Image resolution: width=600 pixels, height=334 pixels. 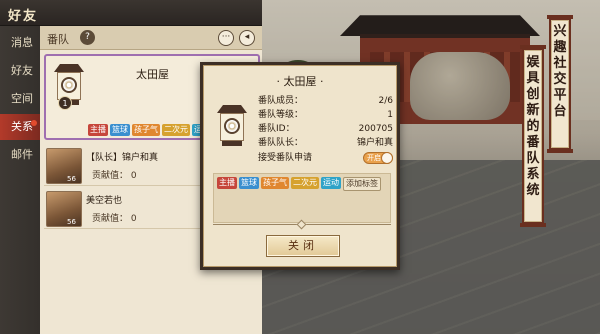 What do you see at coordinates (374, 143) in the screenshot?
I see `info-value: 锦户和真` at bounding box center [374, 143].